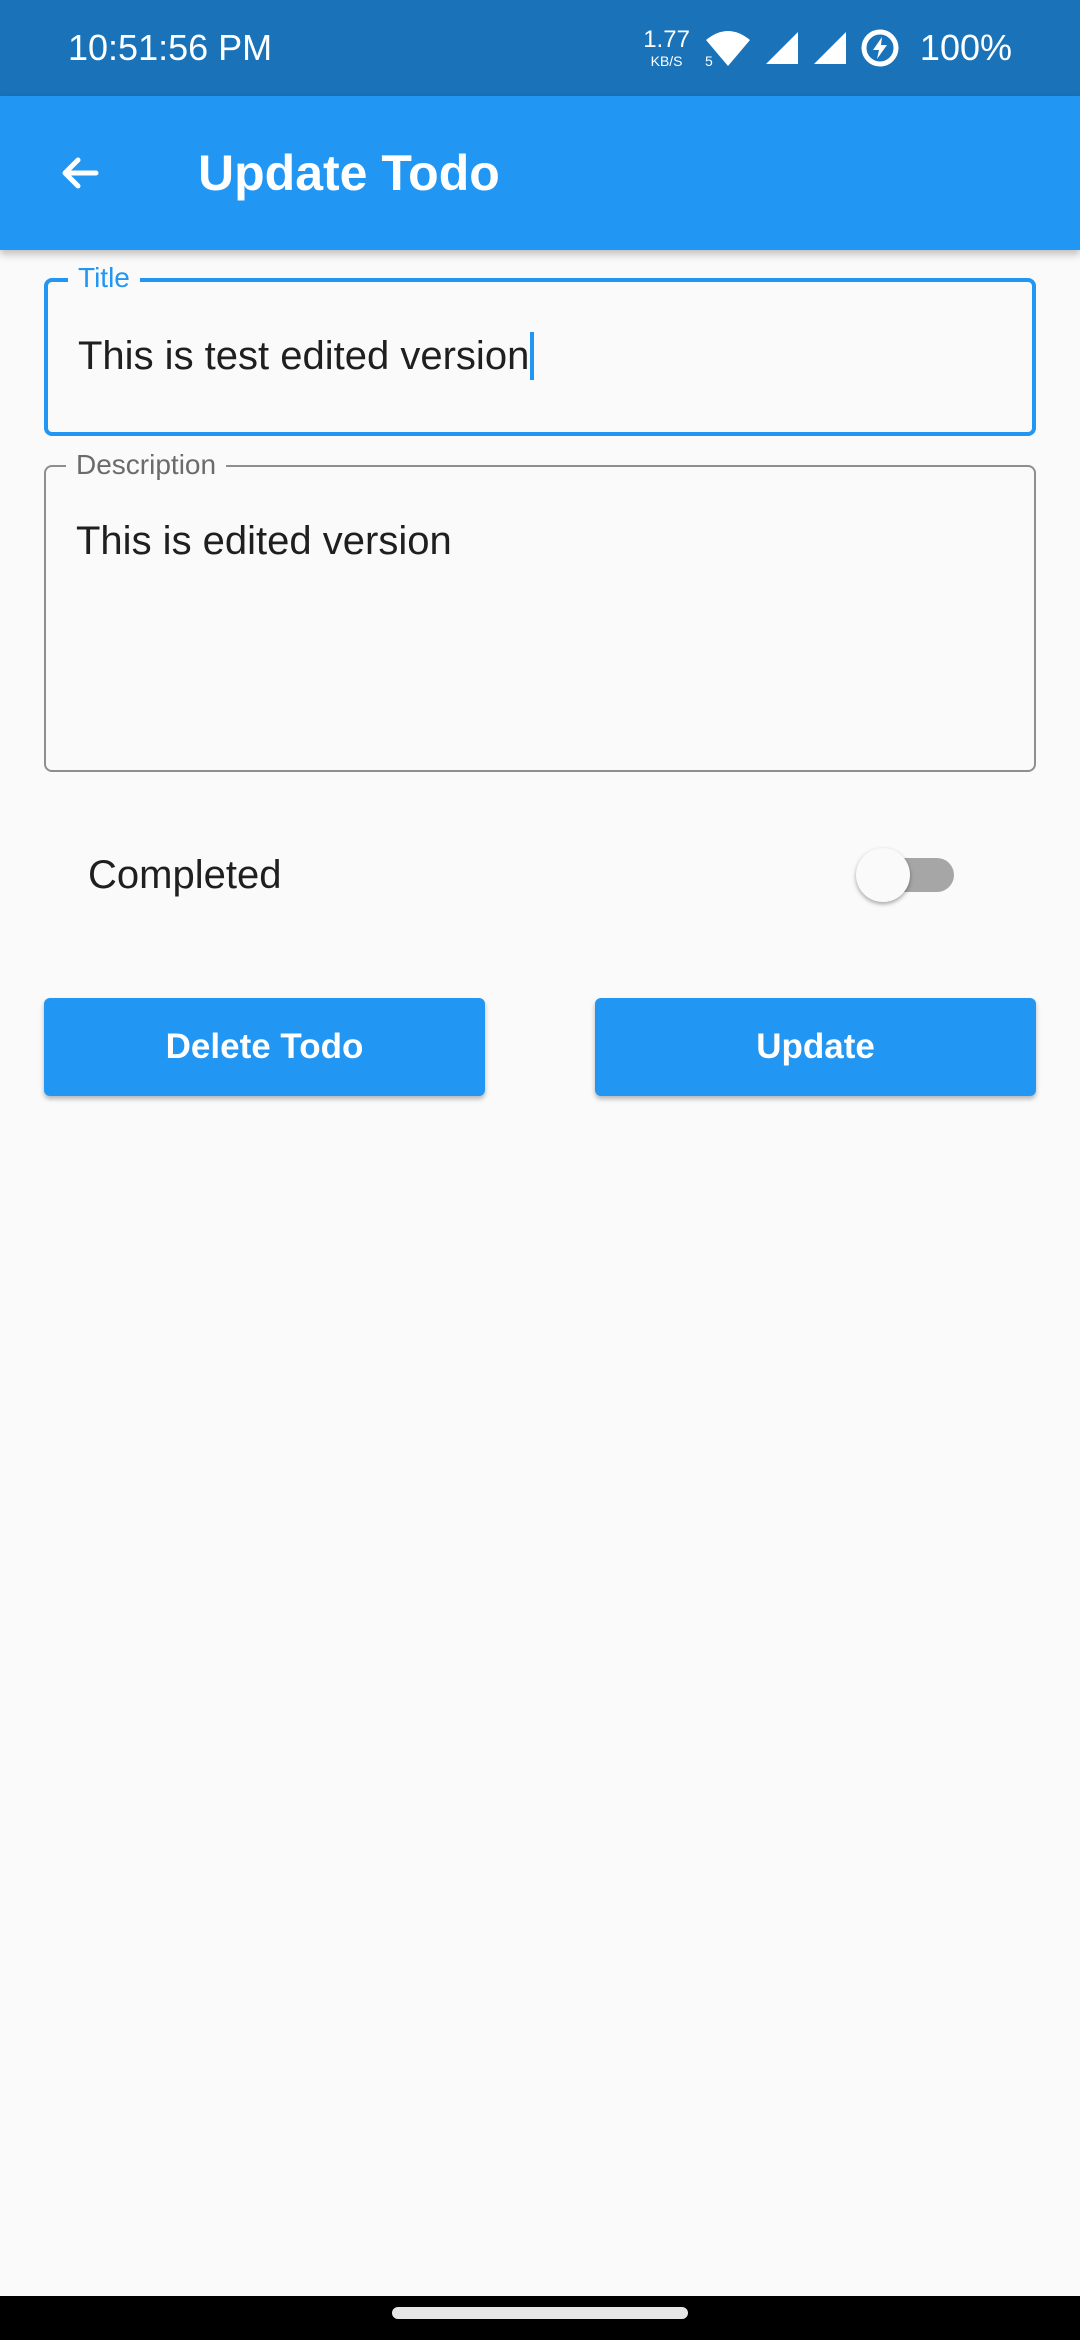 This screenshot has height=2340, width=1080. I want to click on wifi-badge: 5, so click(709, 60).